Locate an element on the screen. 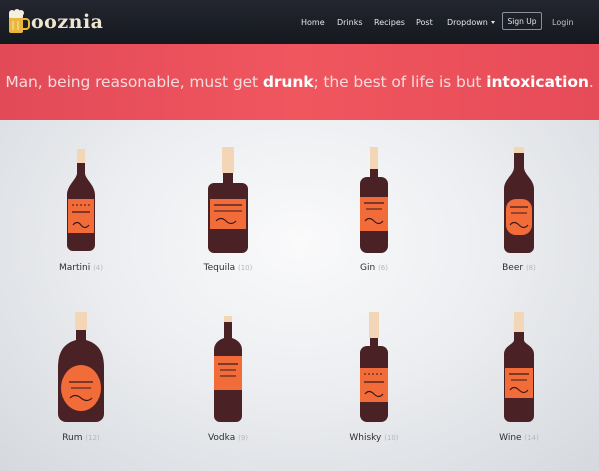  drink-label: Tequila (10) is located at coordinates (228, 268).